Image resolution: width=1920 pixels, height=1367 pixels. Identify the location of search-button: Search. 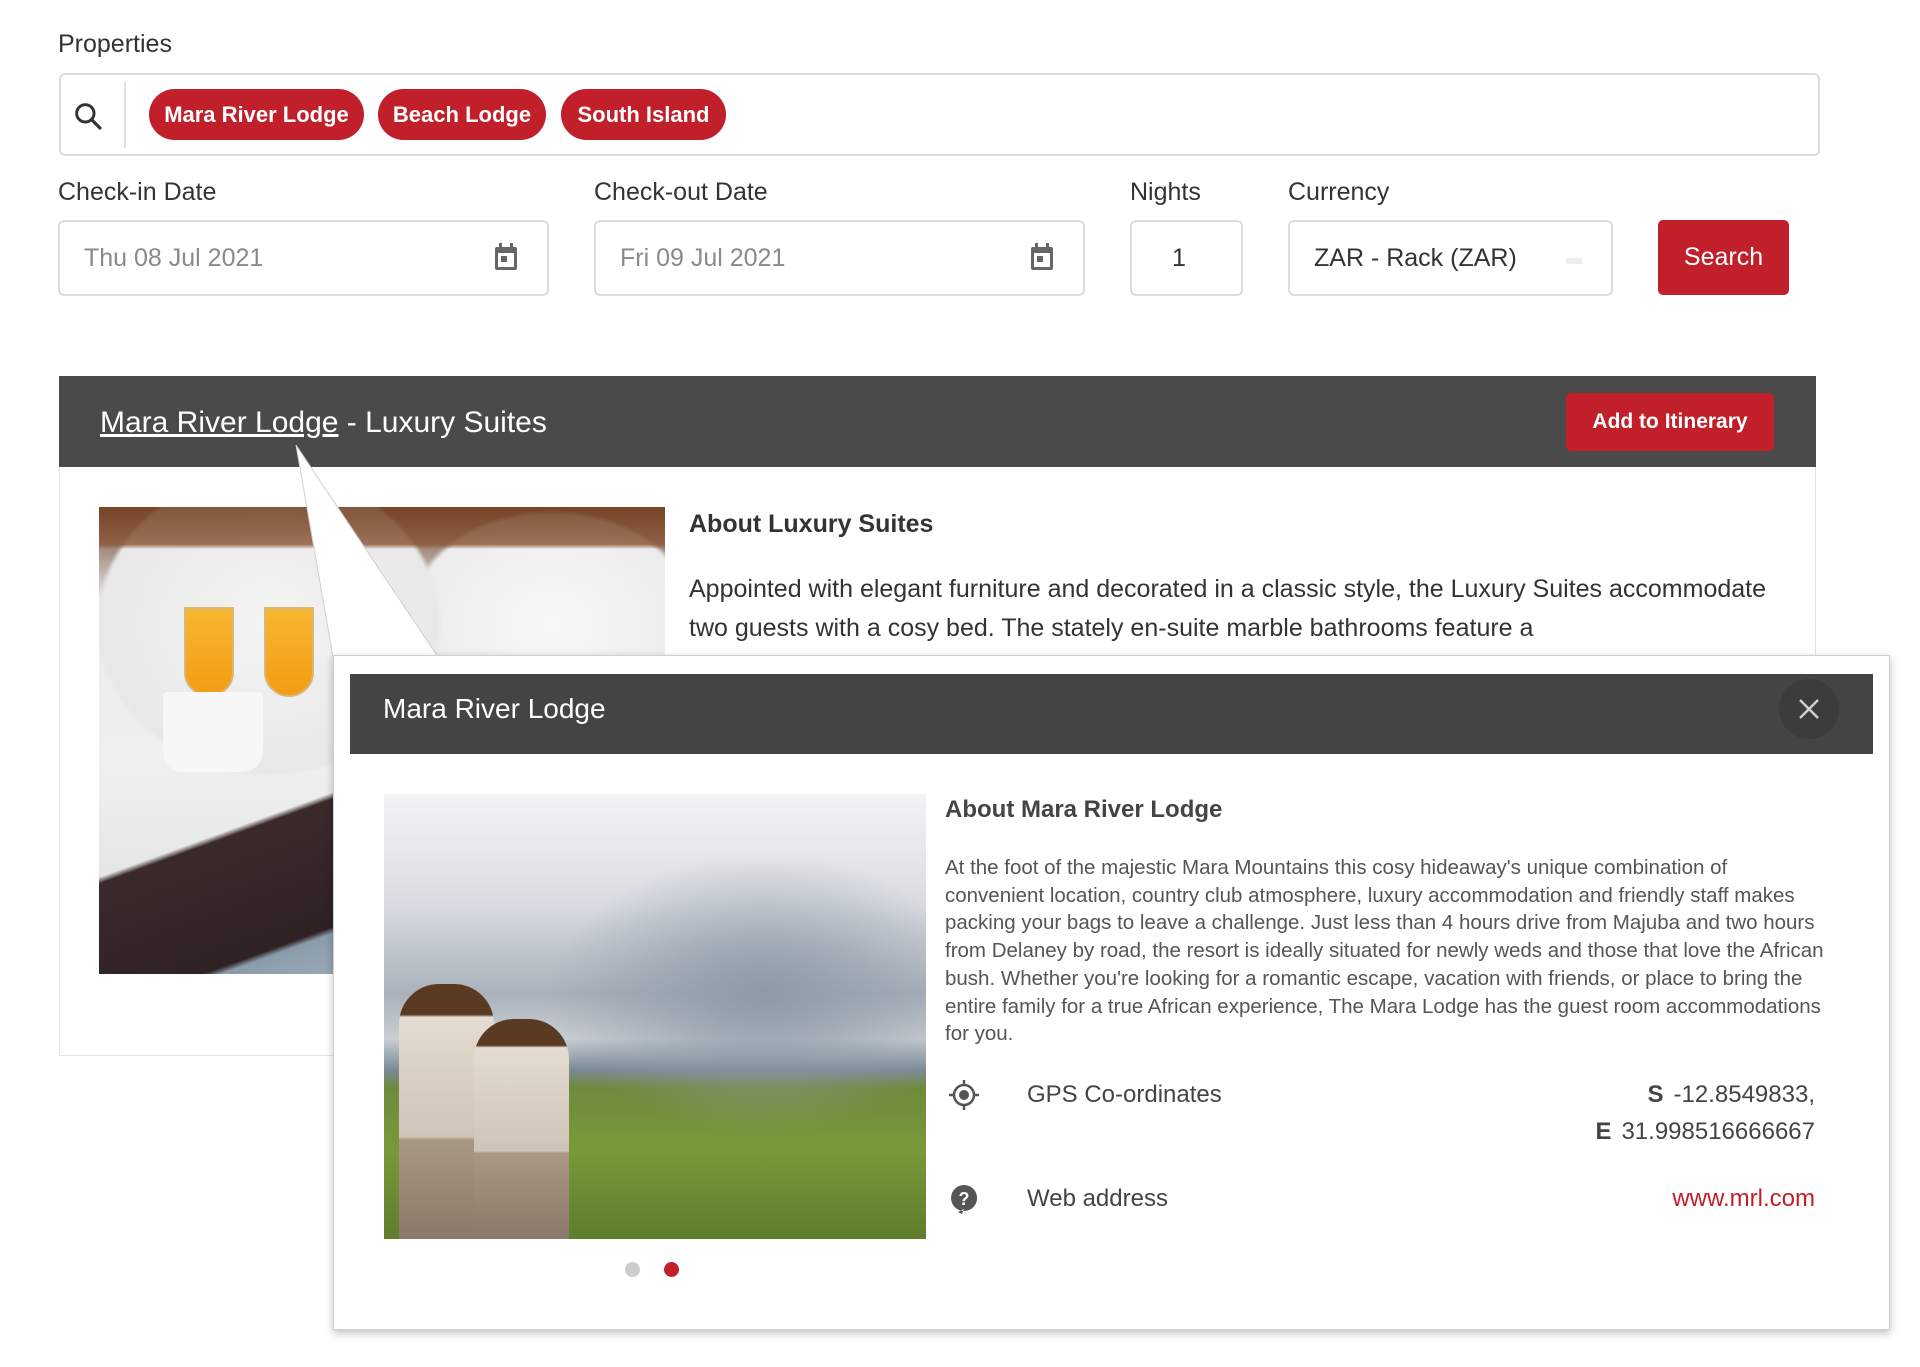
(1723, 257).